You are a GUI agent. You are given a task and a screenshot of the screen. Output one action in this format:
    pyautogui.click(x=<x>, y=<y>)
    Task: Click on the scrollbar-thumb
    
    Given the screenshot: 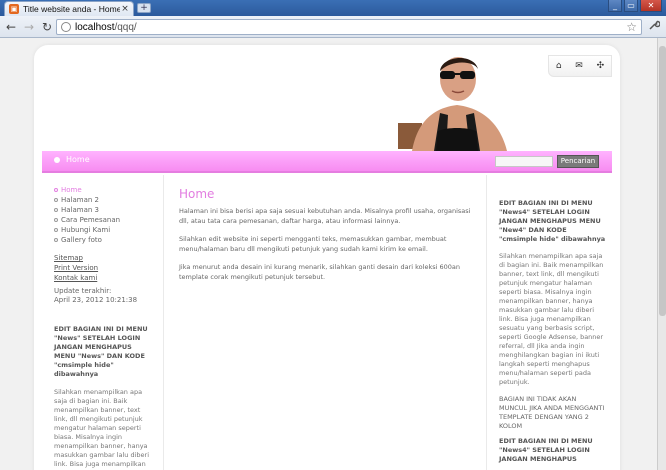 What is the action you would take?
    pyautogui.click(x=662, y=181)
    